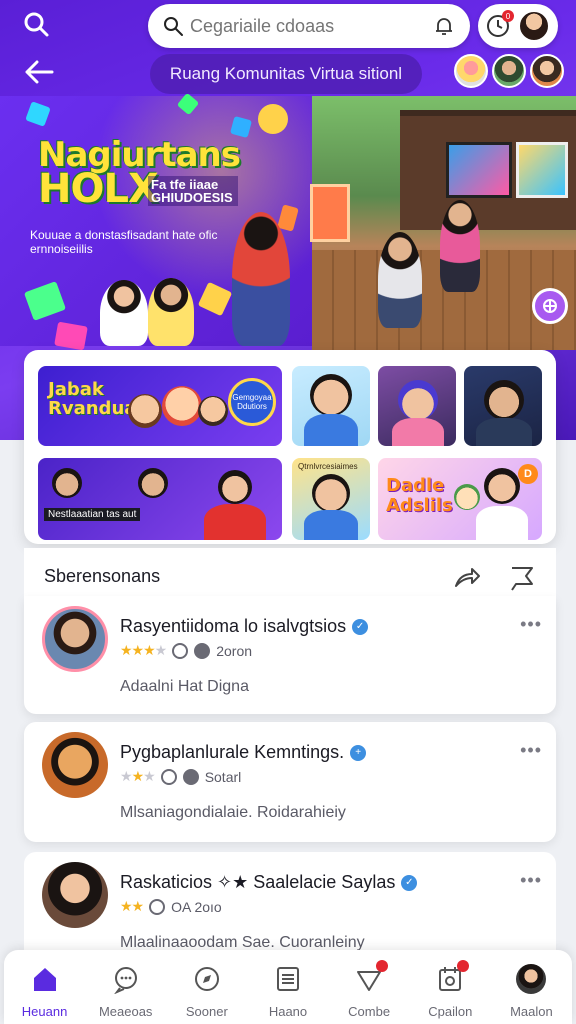 This screenshot has height=1024, width=576. What do you see at coordinates (452, 977) in the screenshot?
I see `nav-icon-wrap` at bounding box center [452, 977].